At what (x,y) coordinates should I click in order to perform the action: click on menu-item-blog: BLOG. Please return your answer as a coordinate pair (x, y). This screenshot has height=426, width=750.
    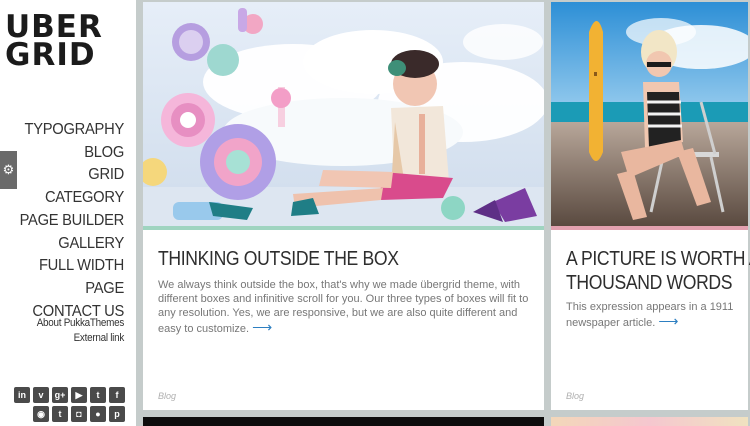
    Looking at the image, I should click on (67, 153).